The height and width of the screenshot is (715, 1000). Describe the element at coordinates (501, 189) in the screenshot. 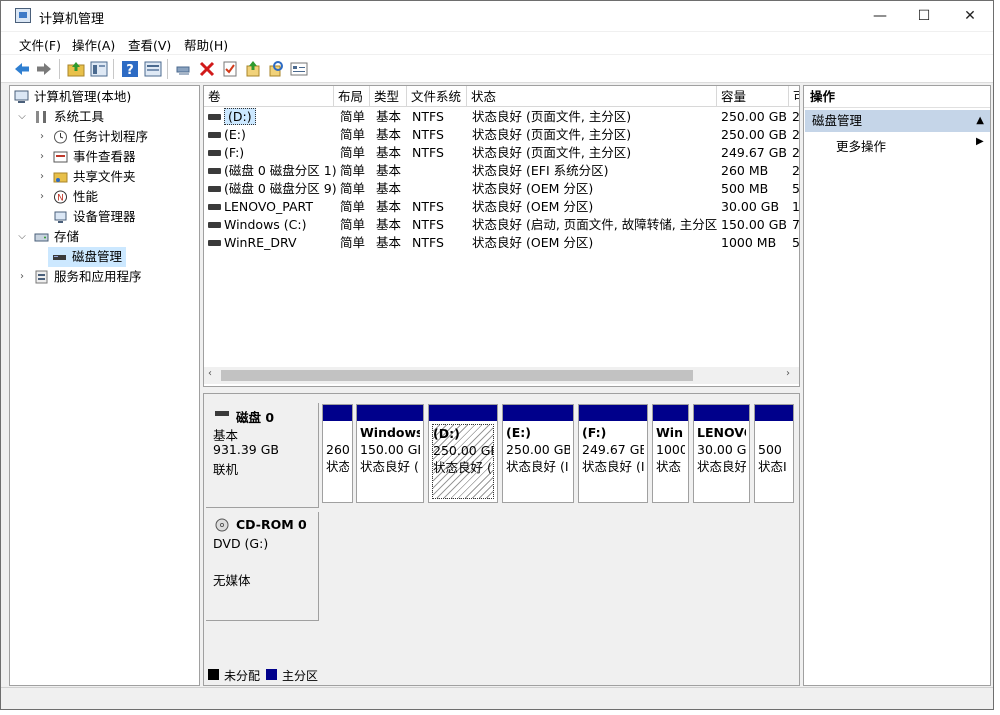

I see `table-row: (磁盘 0 磁盘分区 9) 简单 基本 状态良好 (OEM 分区) 500 MB 5` at that location.